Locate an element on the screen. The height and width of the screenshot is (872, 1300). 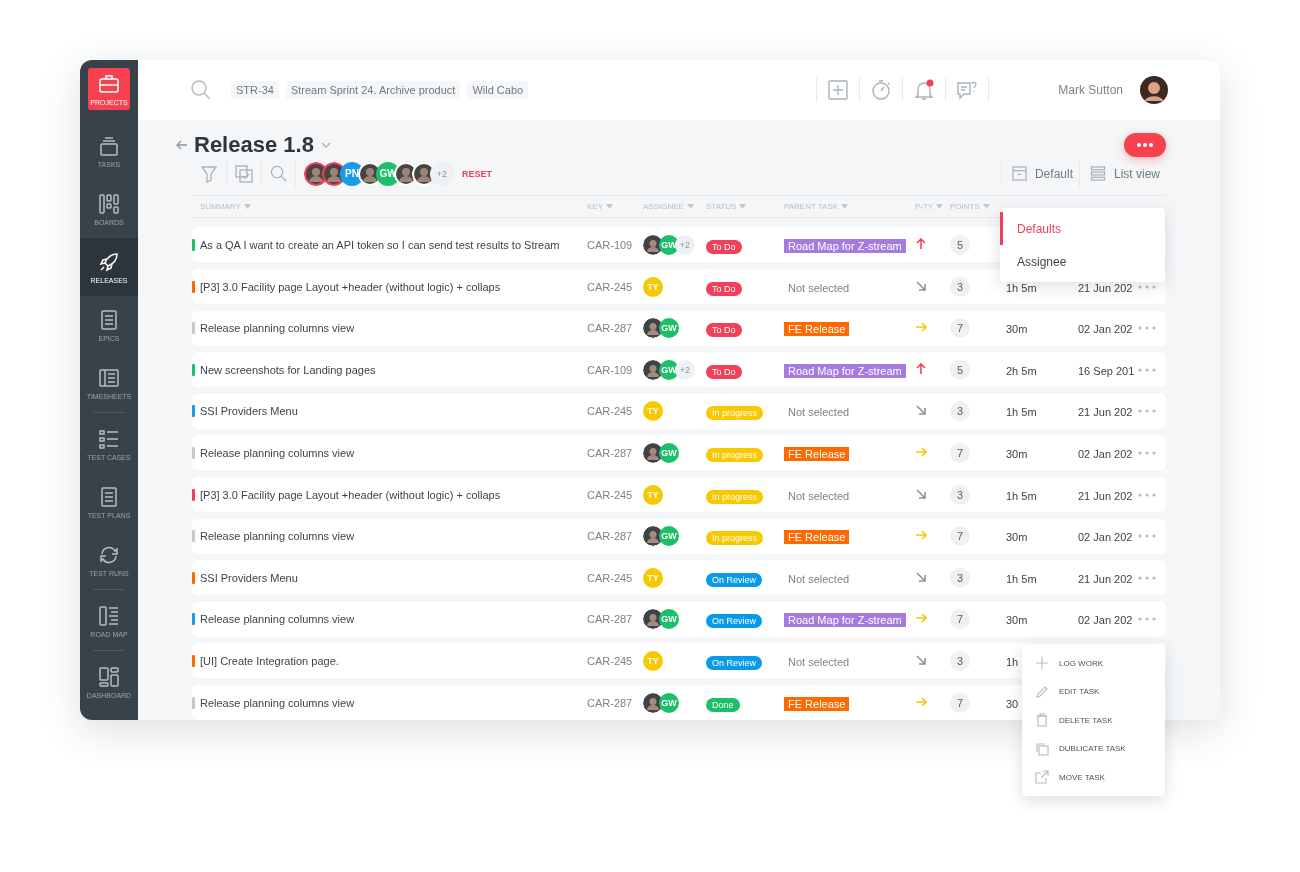
task-row: Release planning columns view CAR-287 GW To Do FE Release 7 30m 02 Jan 202 is located at coordinates (679, 328).